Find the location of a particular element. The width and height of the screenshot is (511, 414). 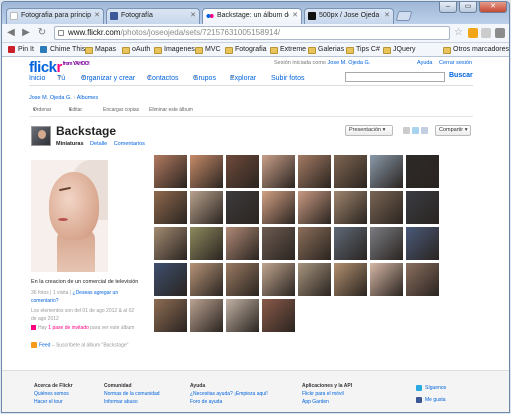

guest-pass-link: 1 pase de invitado is located at coordinates (68, 328).